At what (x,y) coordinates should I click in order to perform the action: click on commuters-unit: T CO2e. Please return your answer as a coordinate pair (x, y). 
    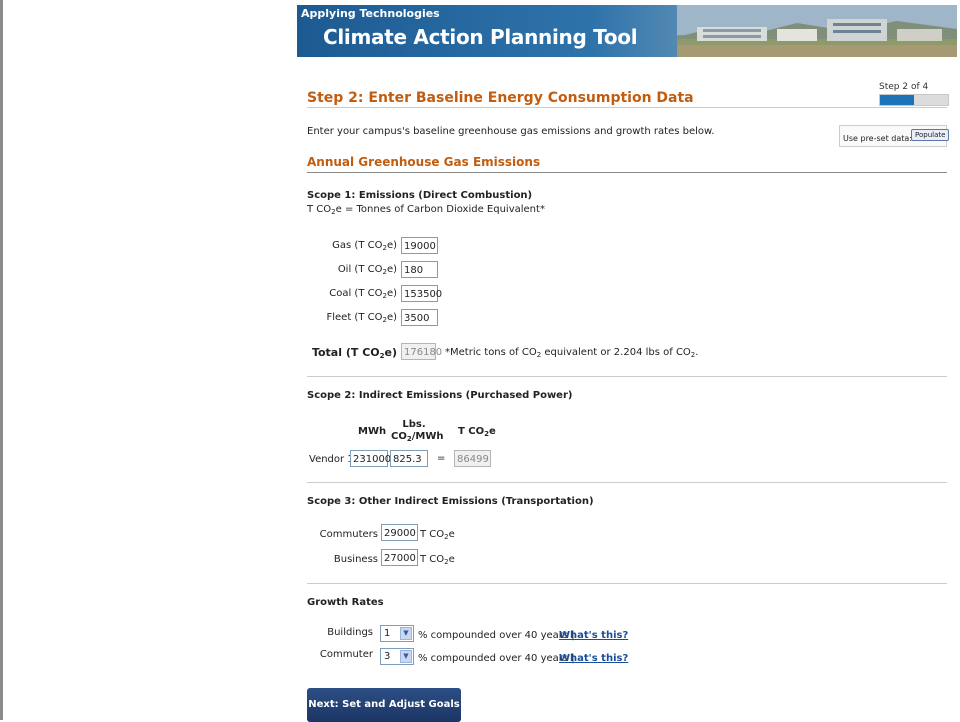
    Looking at the image, I should click on (437, 535).